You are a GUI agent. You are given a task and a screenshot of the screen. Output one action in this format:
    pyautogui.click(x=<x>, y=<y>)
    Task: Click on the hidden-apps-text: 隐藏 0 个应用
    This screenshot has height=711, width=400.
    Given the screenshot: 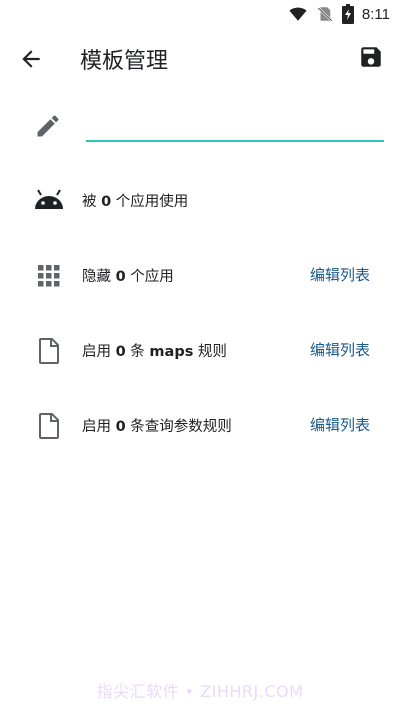 What is the action you would take?
    pyautogui.click(x=128, y=277)
    